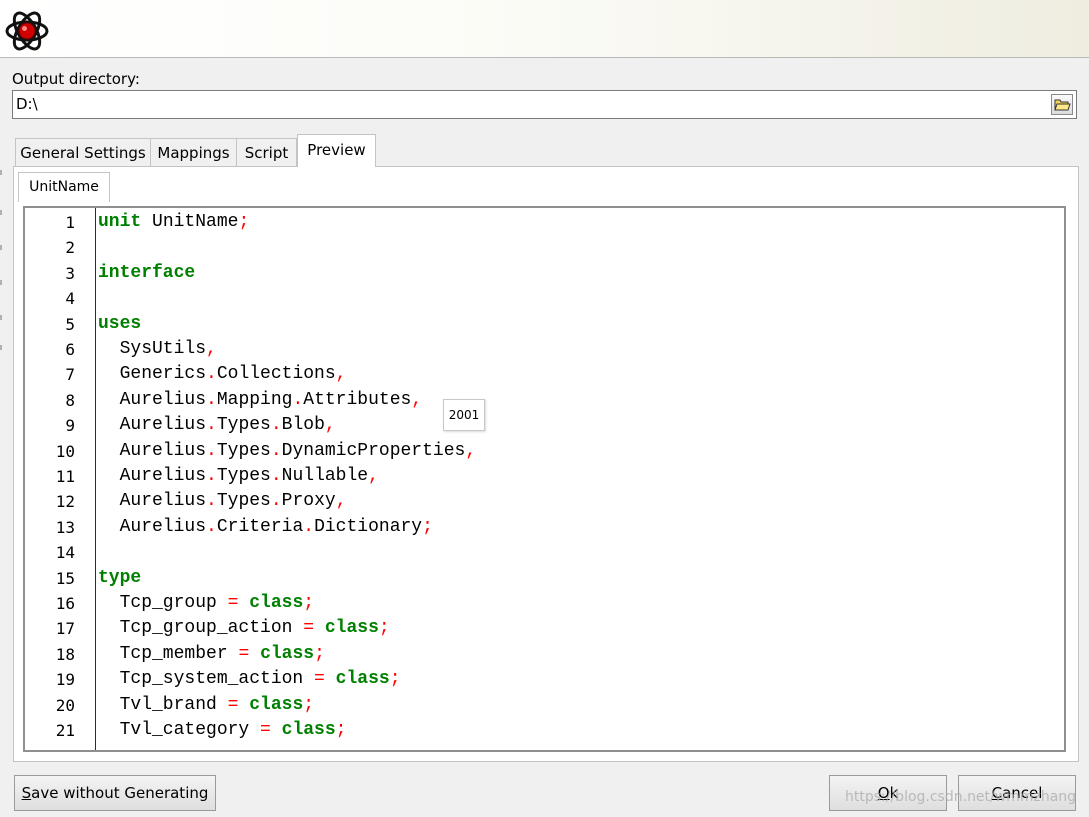 This screenshot has width=1089, height=817. What do you see at coordinates (163, 603) in the screenshot?
I see `identifier-token: Tcp_group` at bounding box center [163, 603].